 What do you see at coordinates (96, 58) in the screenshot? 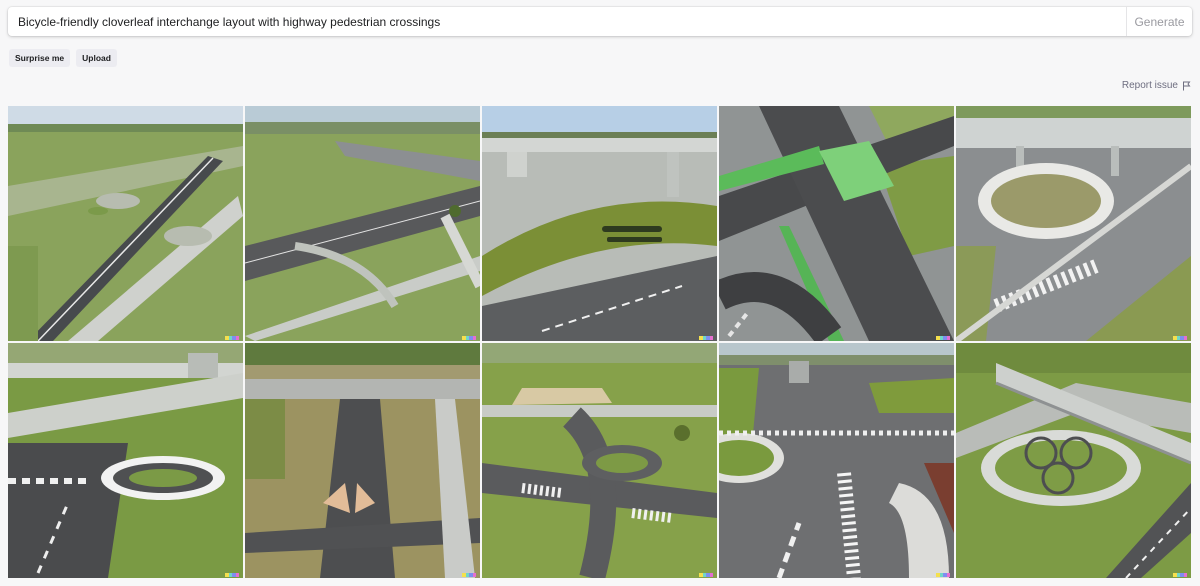
I see `upload-button: Upload` at bounding box center [96, 58].